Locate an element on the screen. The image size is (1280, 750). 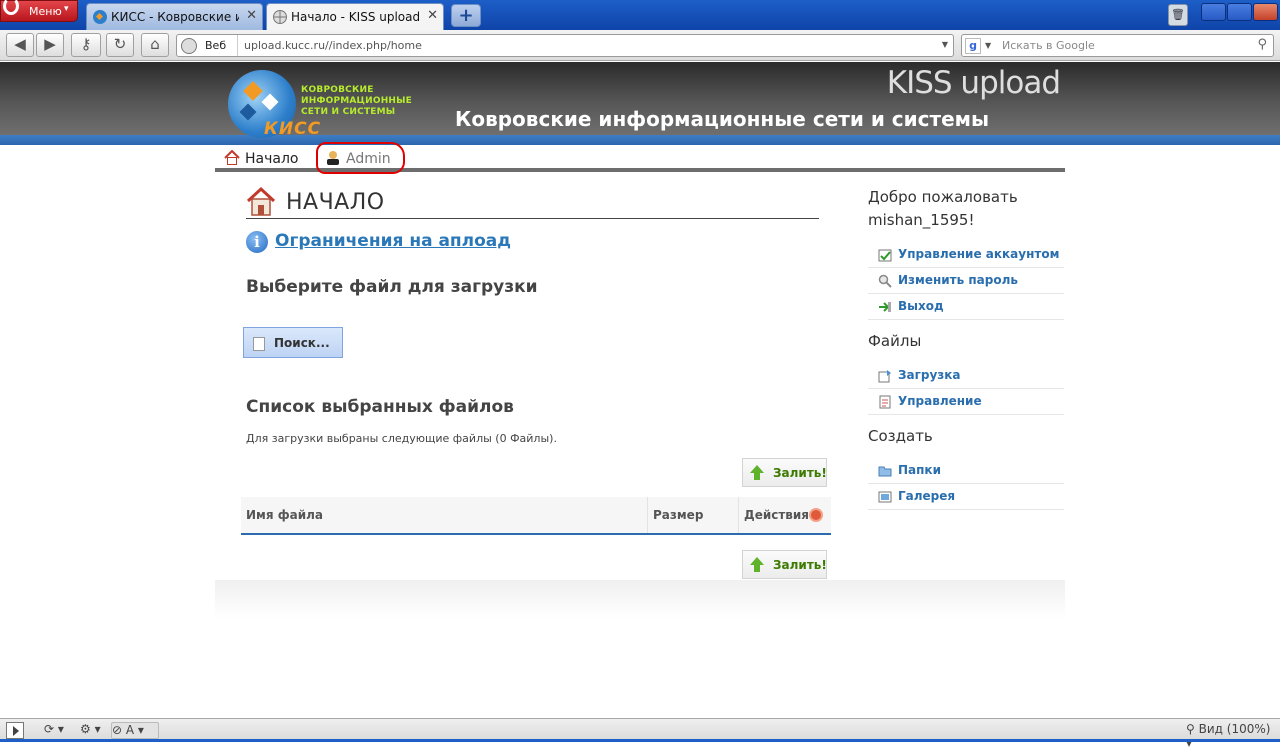
search-box: g ▼ Искать в Google ⚲ is located at coordinates (1117, 45).